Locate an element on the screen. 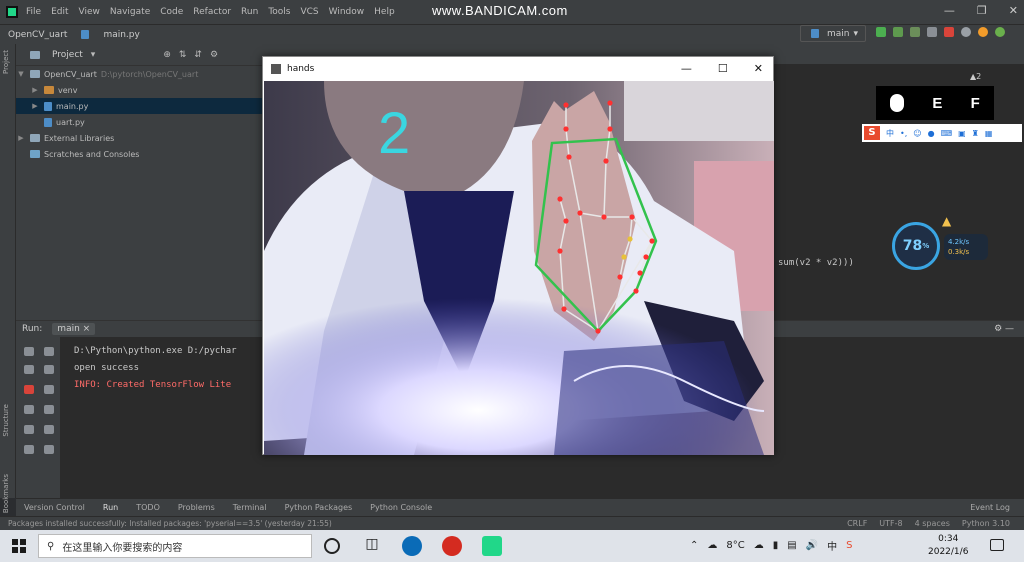 The height and width of the screenshot is (562, 1024). menu-vcs: VCS is located at coordinates (309, 12).